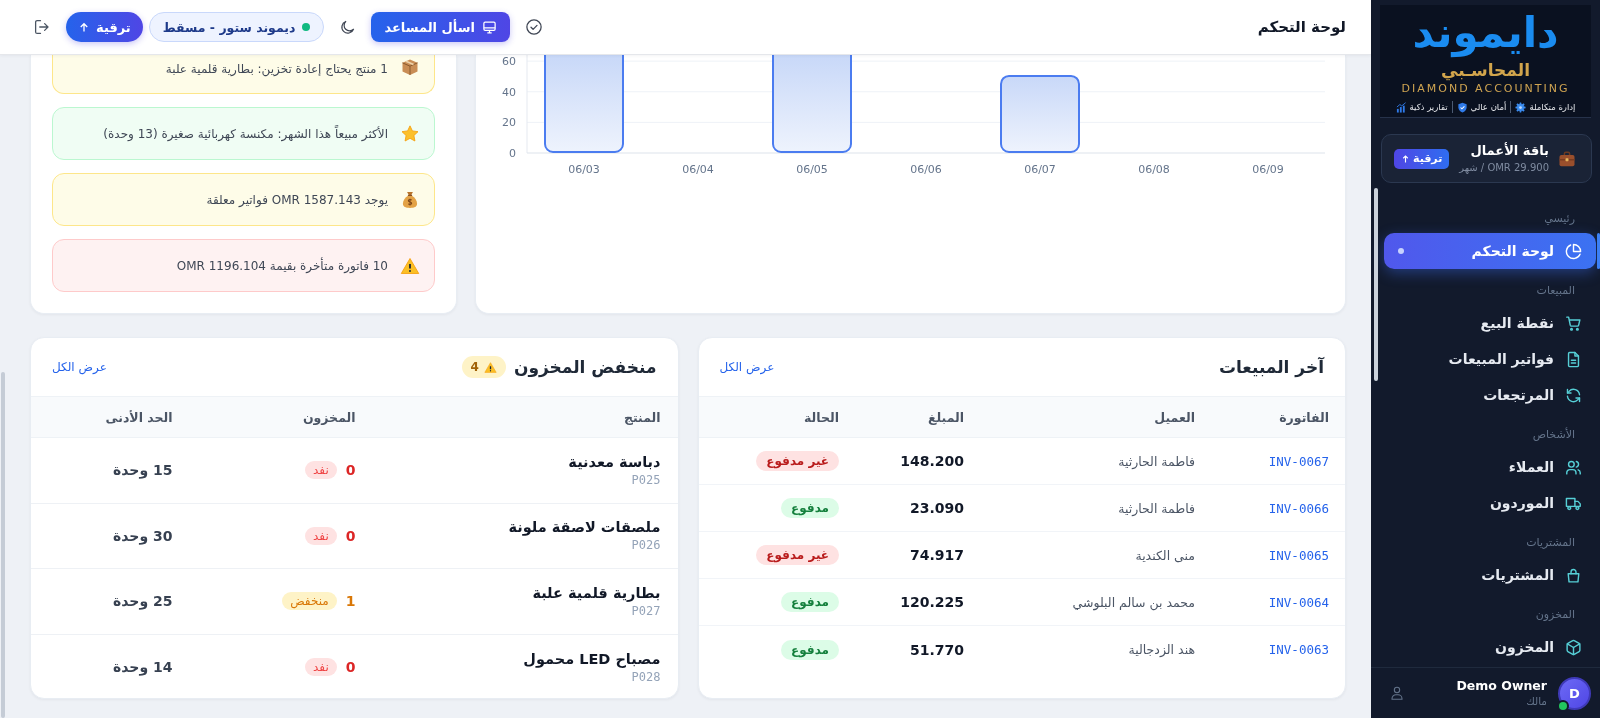  What do you see at coordinates (236, 27) in the screenshot?
I see `store-selector: ديموند ستور - مسقط` at bounding box center [236, 27].